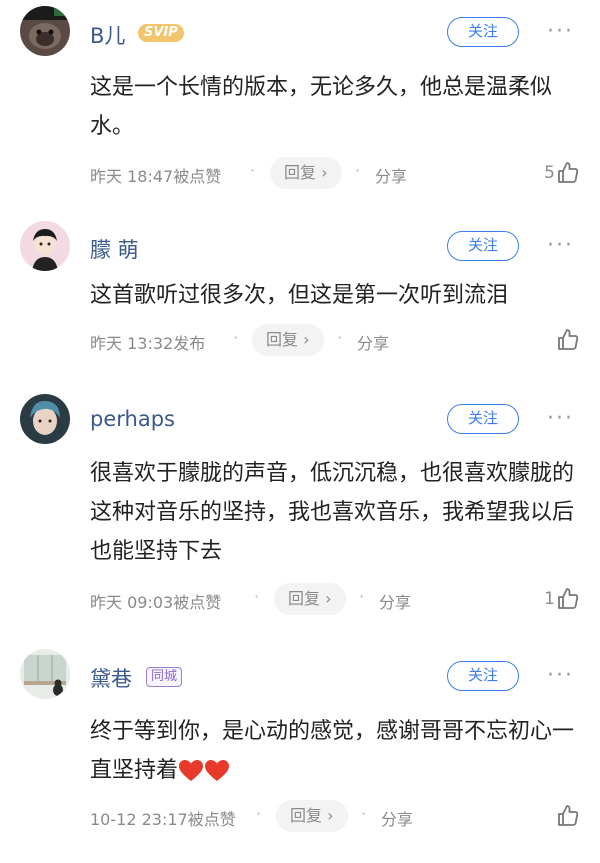 This screenshot has height=863, width=600. What do you see at coordinates (114, 249) in the screenshot?
I see `username: 朦 萌` at bounding box center [114, 249].